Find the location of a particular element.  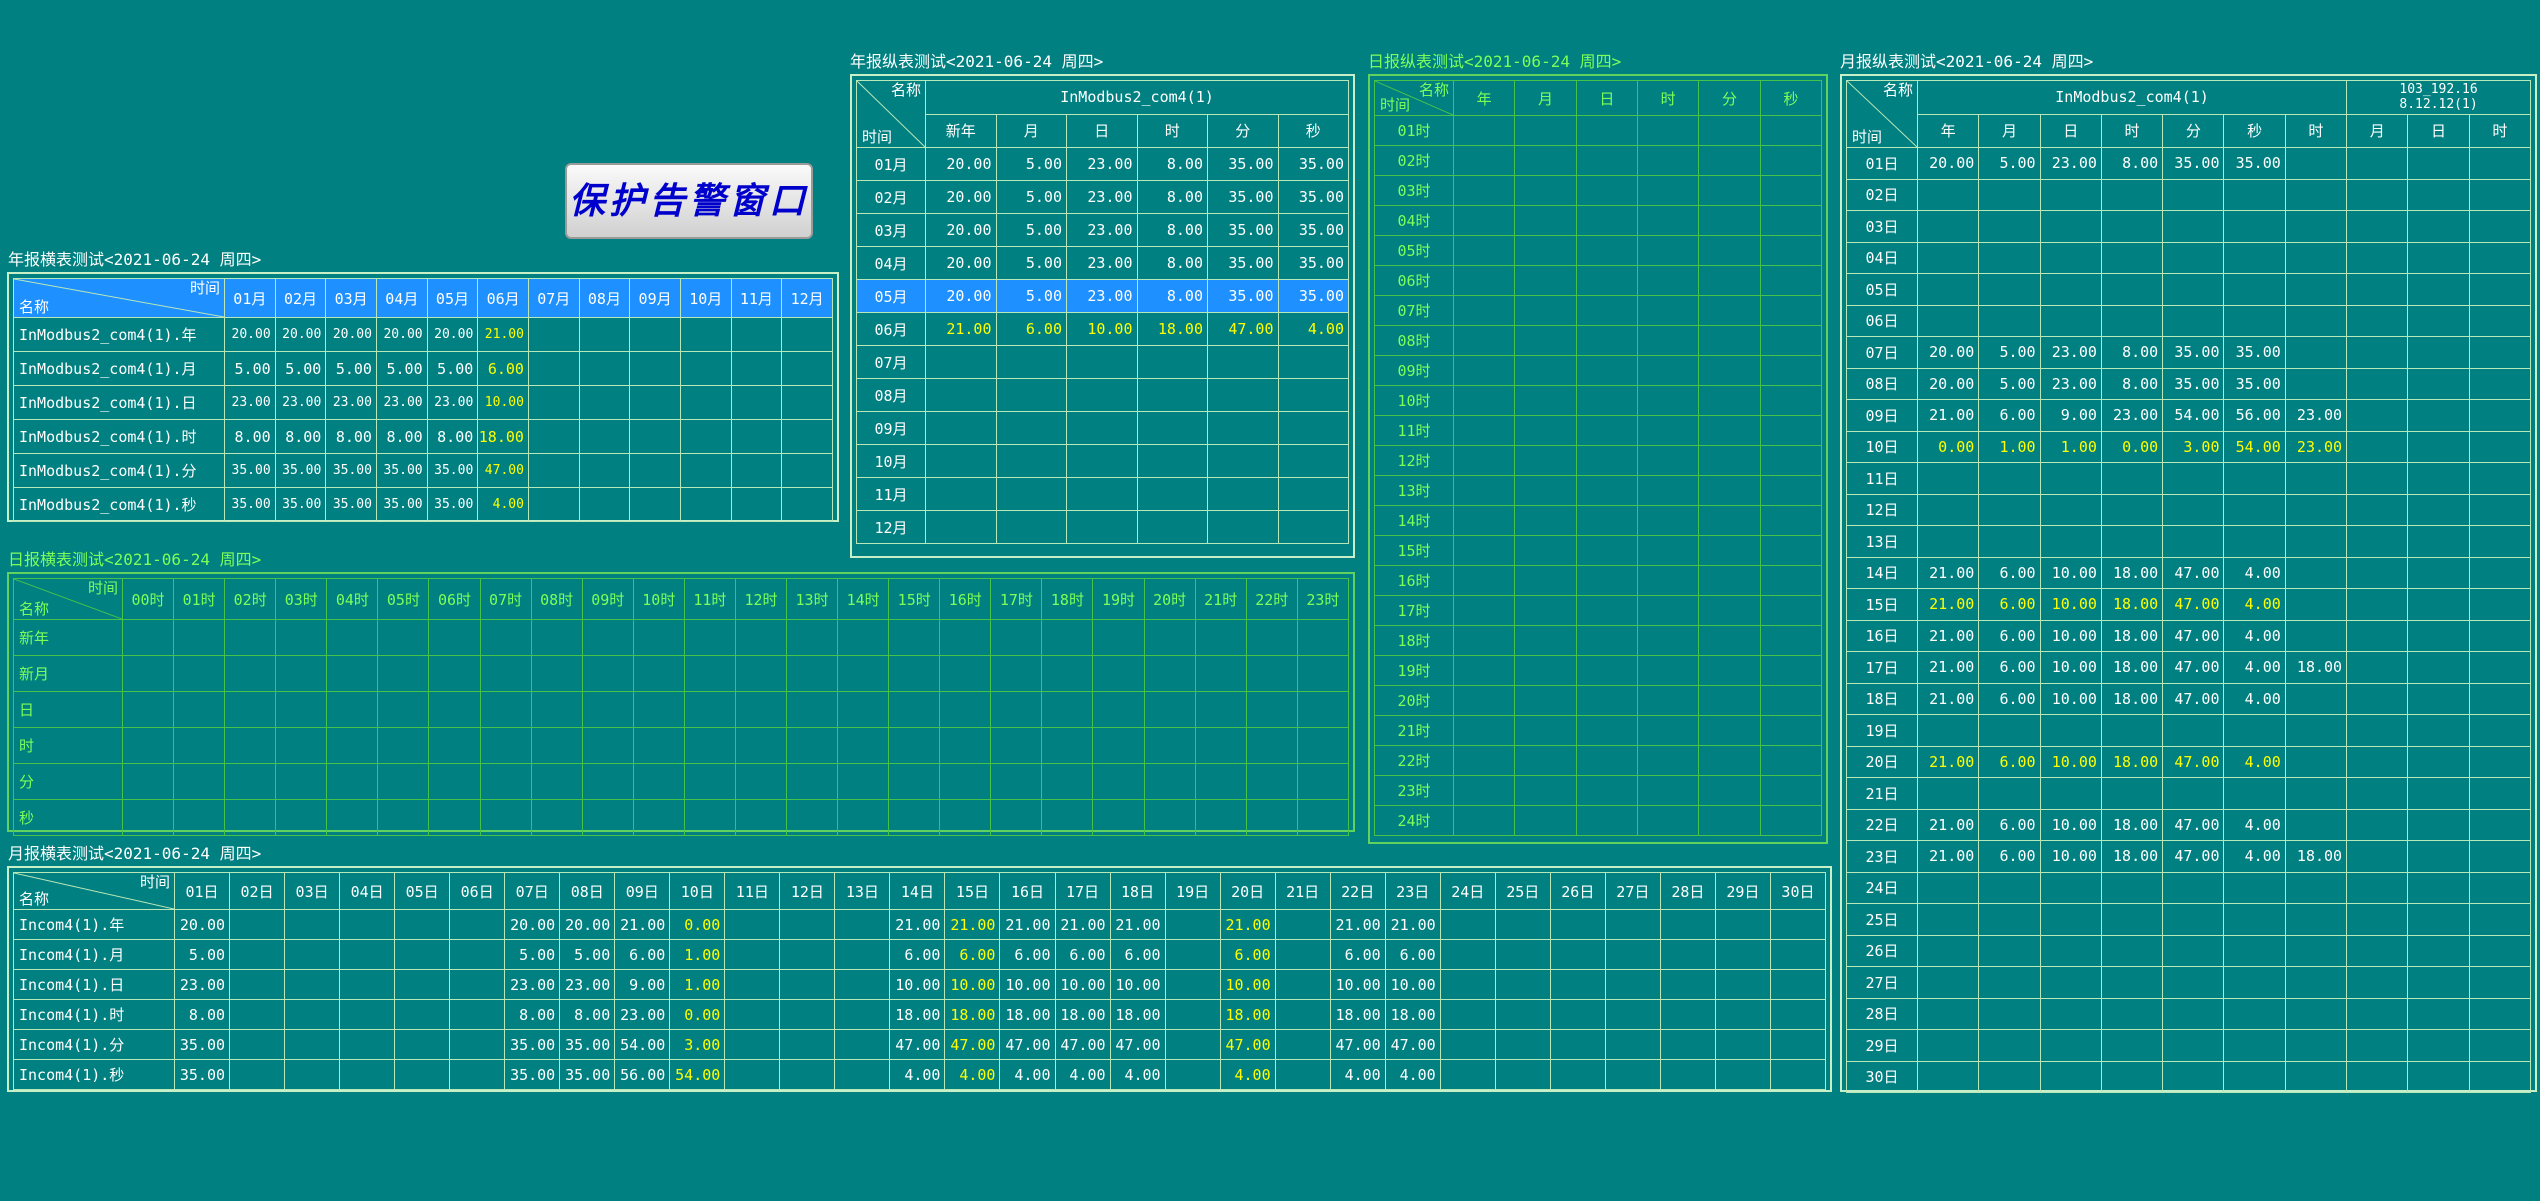

table-row: 09月 is located at coordinates (1102, 428).